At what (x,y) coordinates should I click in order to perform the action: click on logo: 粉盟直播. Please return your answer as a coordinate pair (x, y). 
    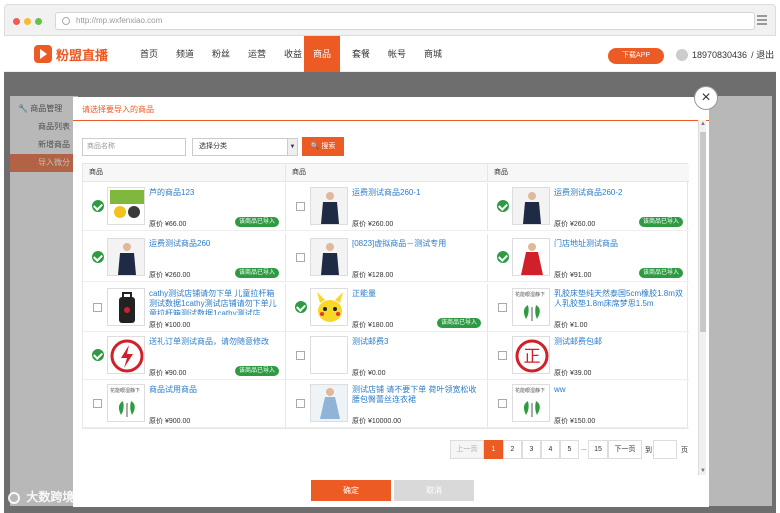
    Looking at the image, I should click on (71, 54).